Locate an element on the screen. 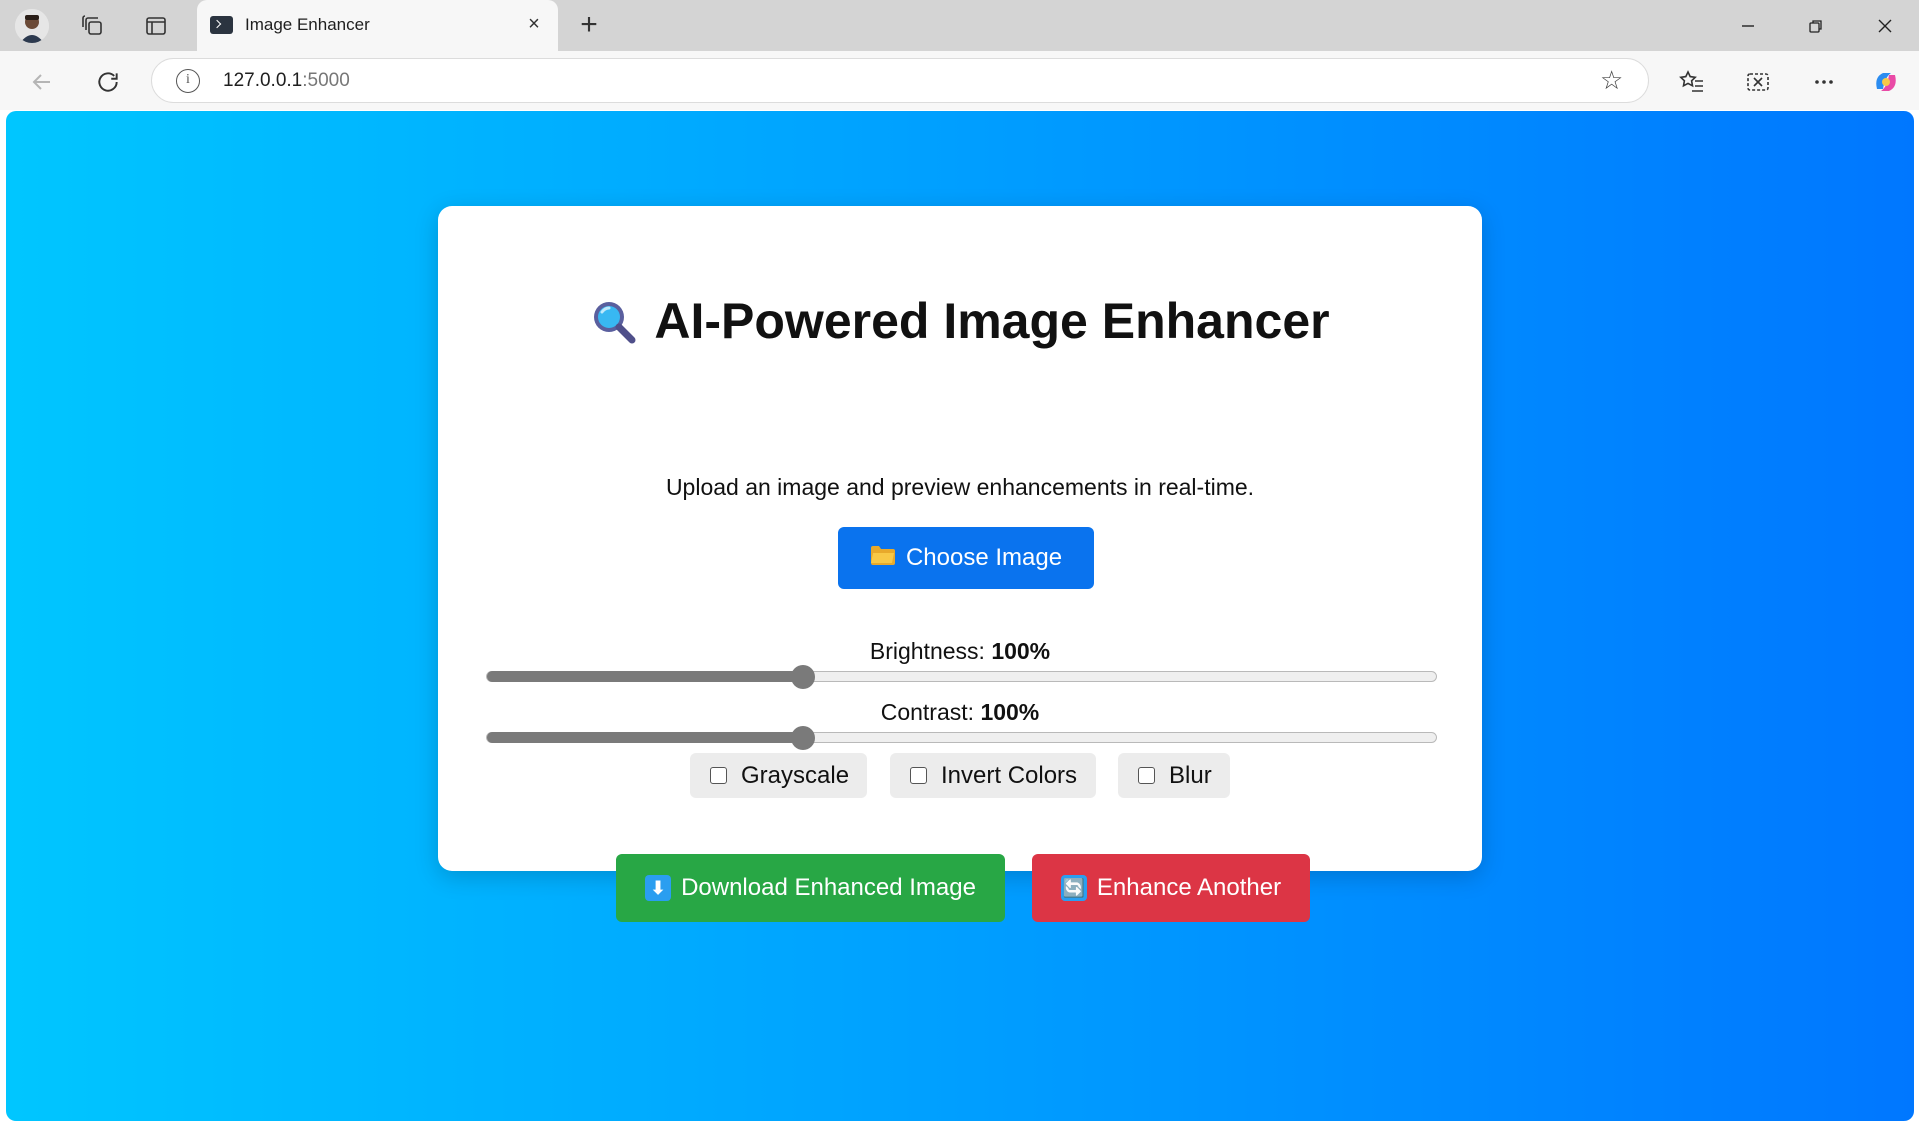 The height and width of the screenshot is (1126, 1919). tab-title: Image Enhancer is located at coordinates (307, 24).